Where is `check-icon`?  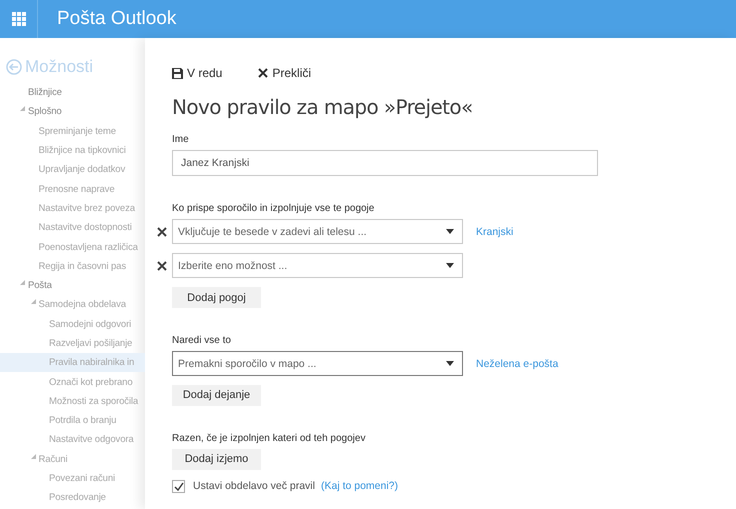 check-icon is located at coordinates (179, 486).